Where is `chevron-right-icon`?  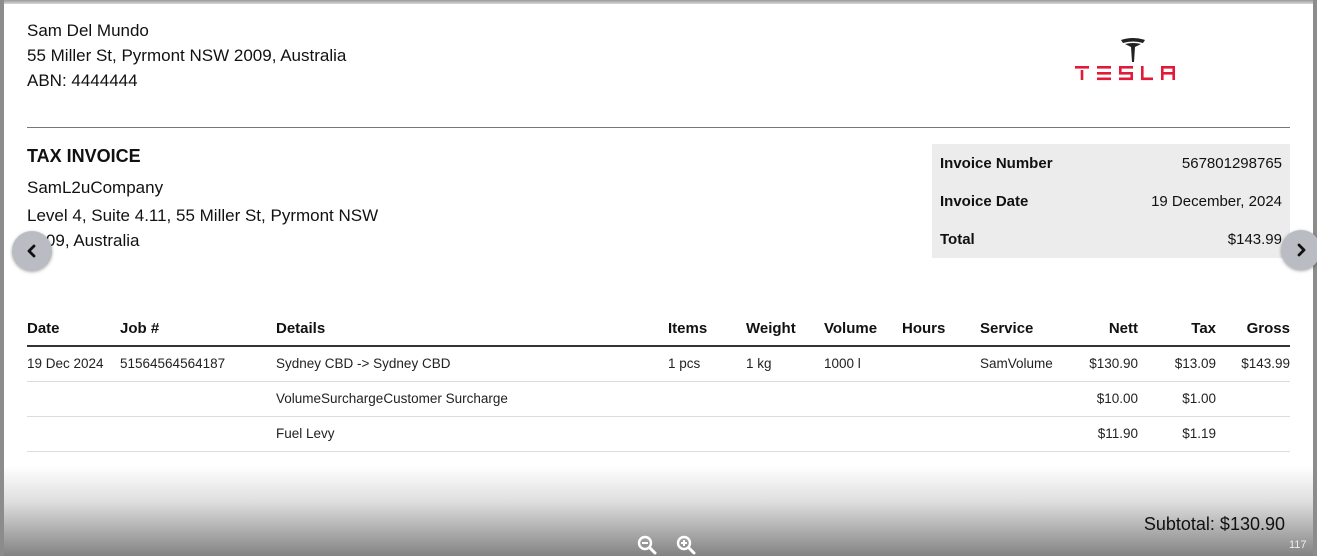 chevron-right-icon is located at coordinates (1301, 250).